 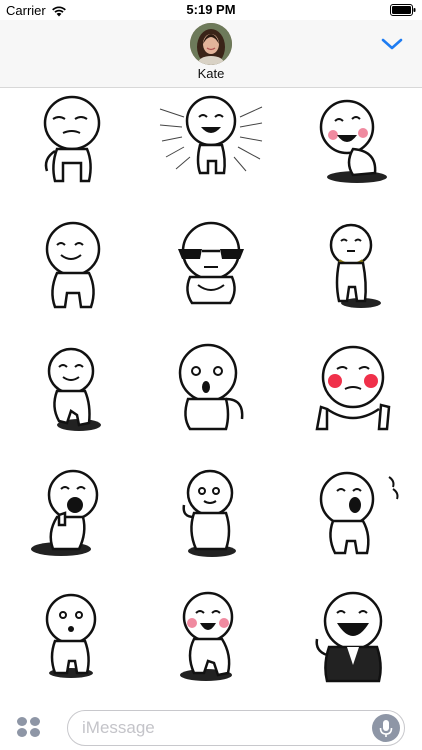 What do you see at coordinates (72, 268) in the screenshot?
I see `sticker-smiling-standing` at bounding box center [72, 268].